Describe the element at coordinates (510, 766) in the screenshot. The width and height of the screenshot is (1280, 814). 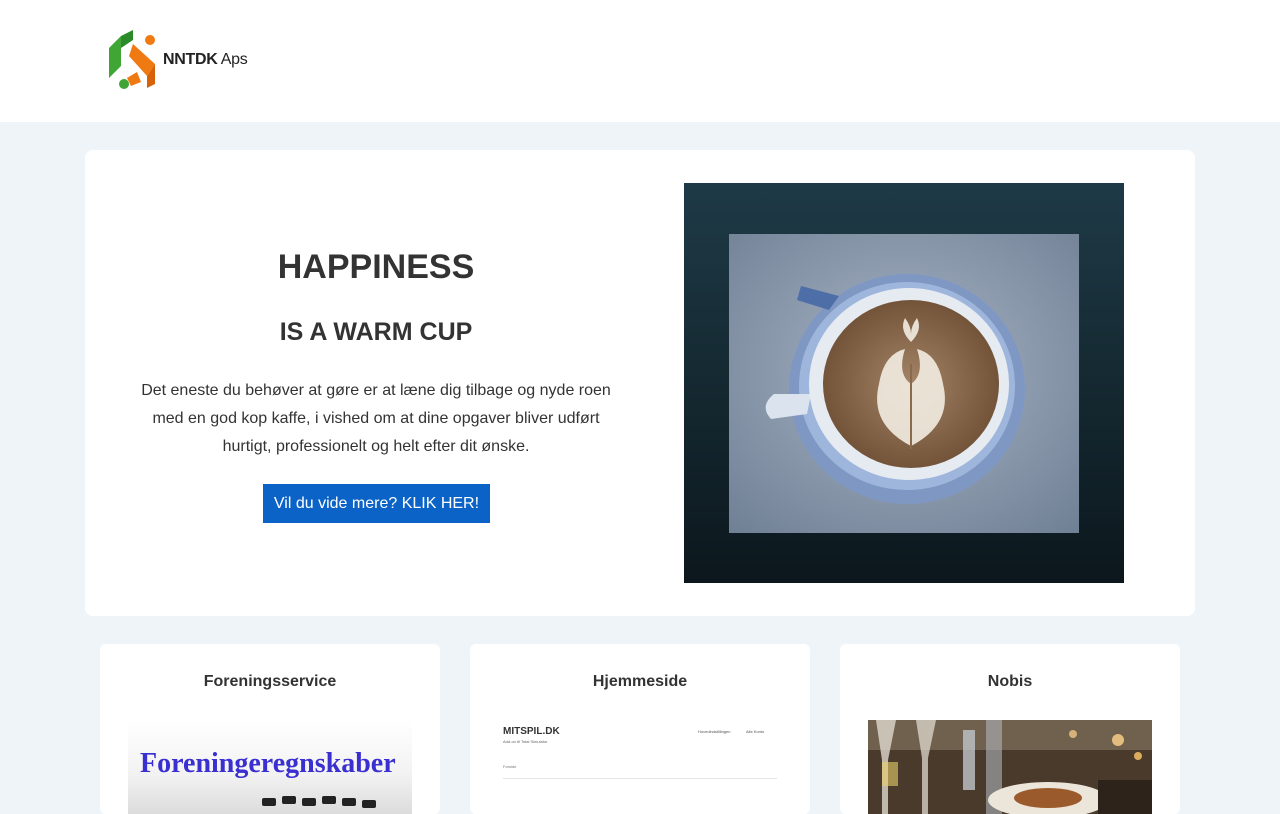
I see `website-preview-side: Forside` at that location.